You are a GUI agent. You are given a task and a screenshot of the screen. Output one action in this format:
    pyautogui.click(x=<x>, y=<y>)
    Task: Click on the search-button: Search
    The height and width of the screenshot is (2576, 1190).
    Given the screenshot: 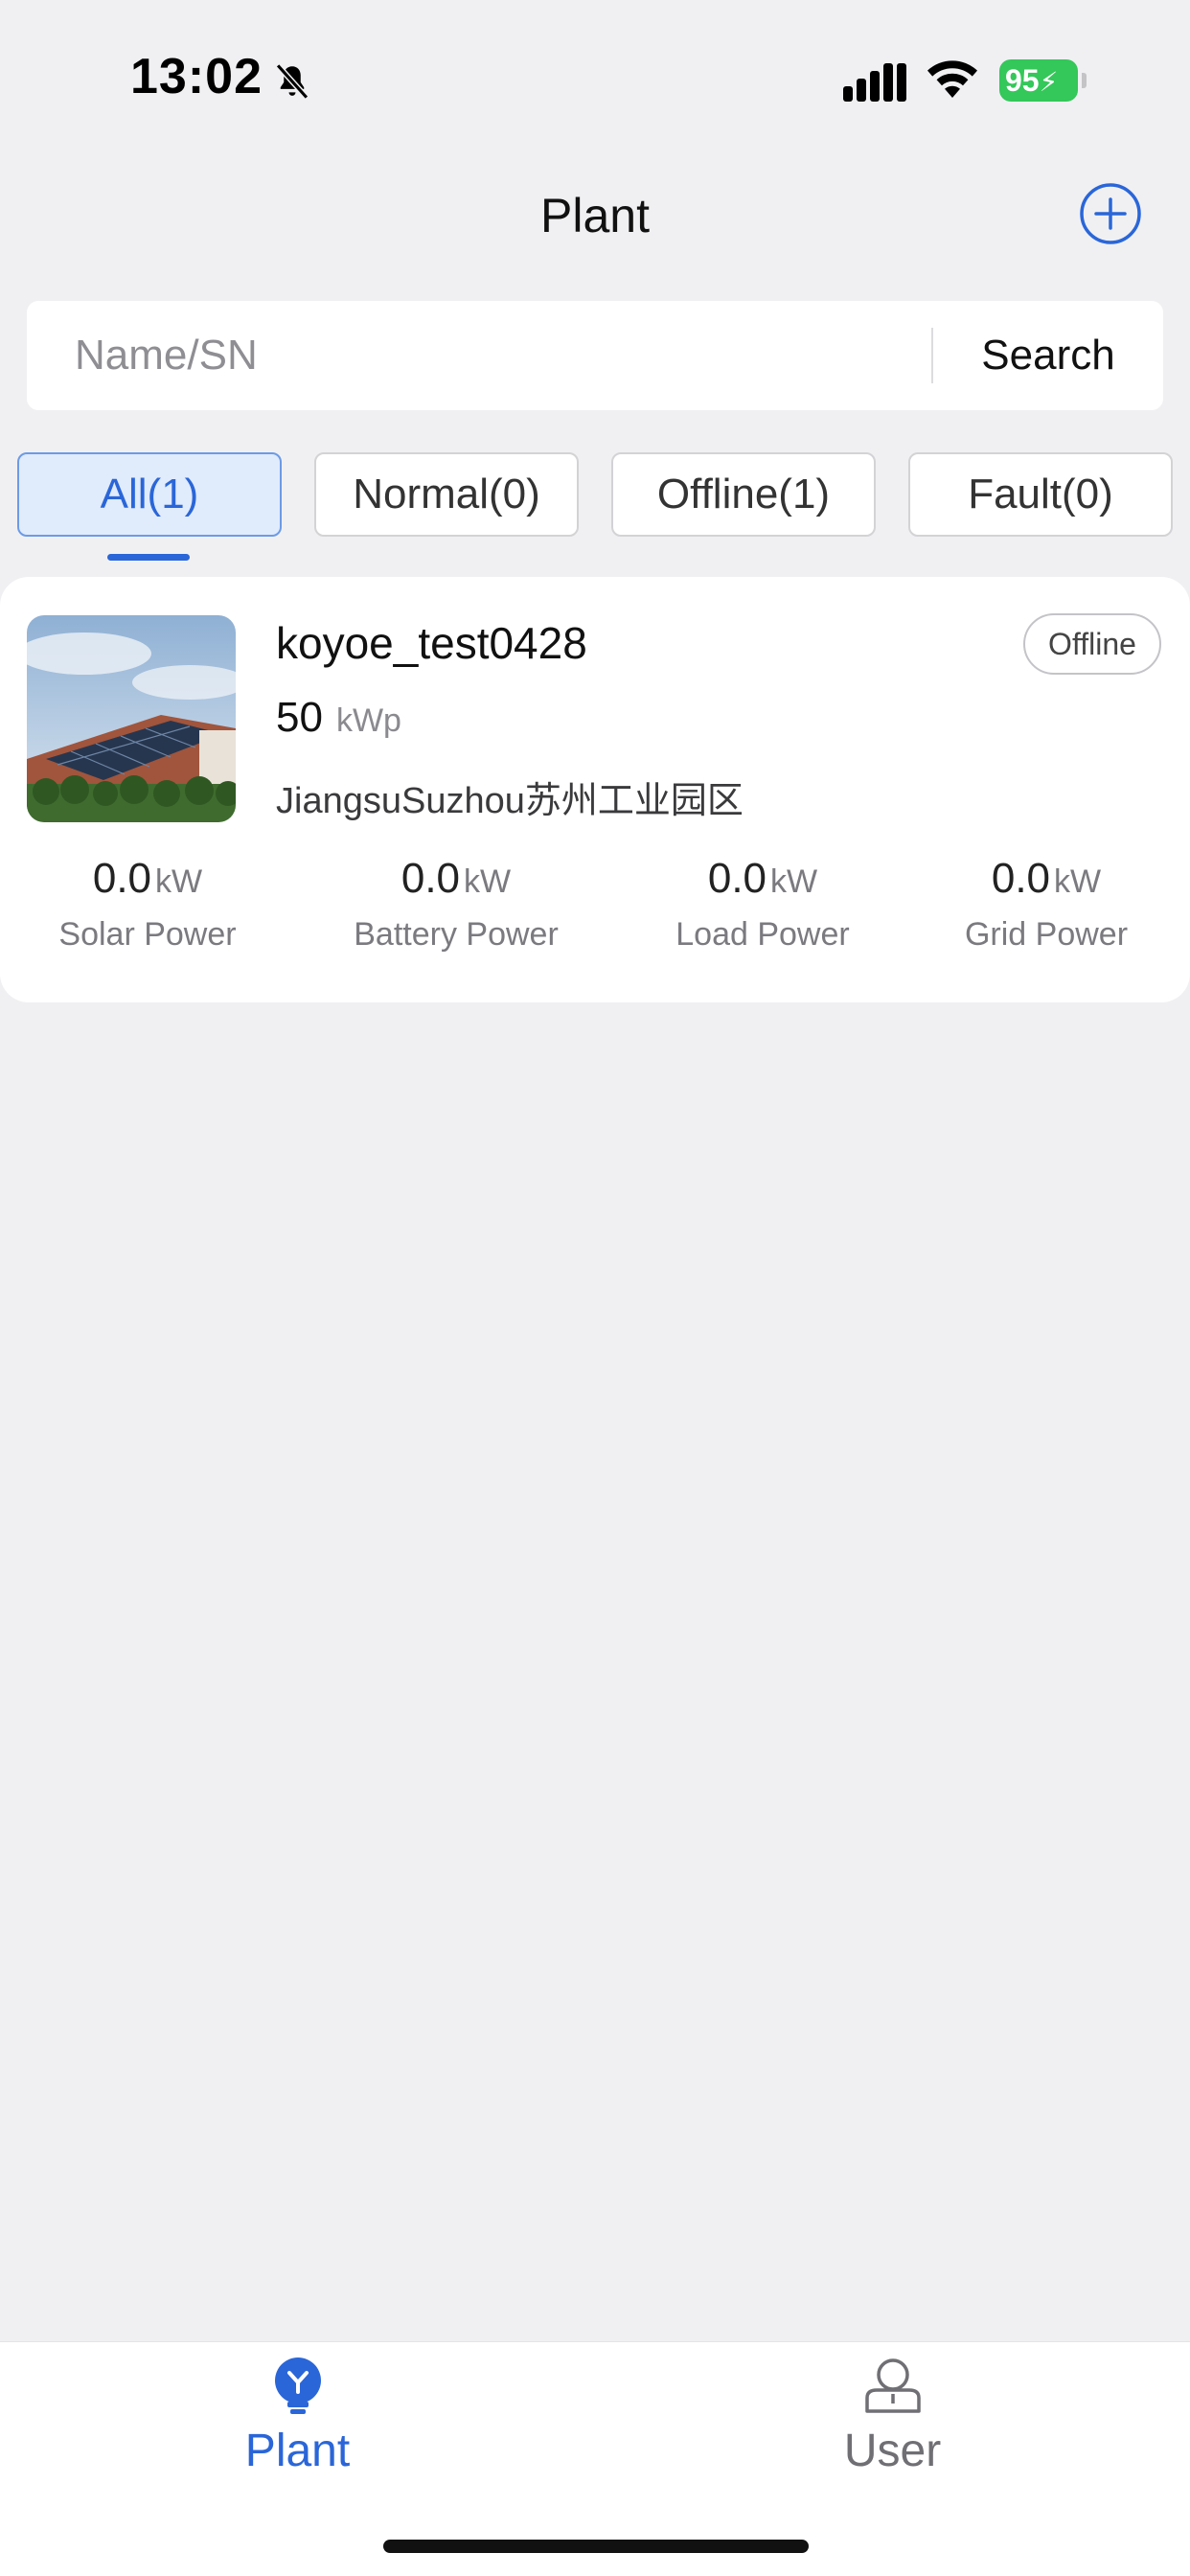 What is the action you would take?
    pyautogui.click(x=1048, y=355)
    